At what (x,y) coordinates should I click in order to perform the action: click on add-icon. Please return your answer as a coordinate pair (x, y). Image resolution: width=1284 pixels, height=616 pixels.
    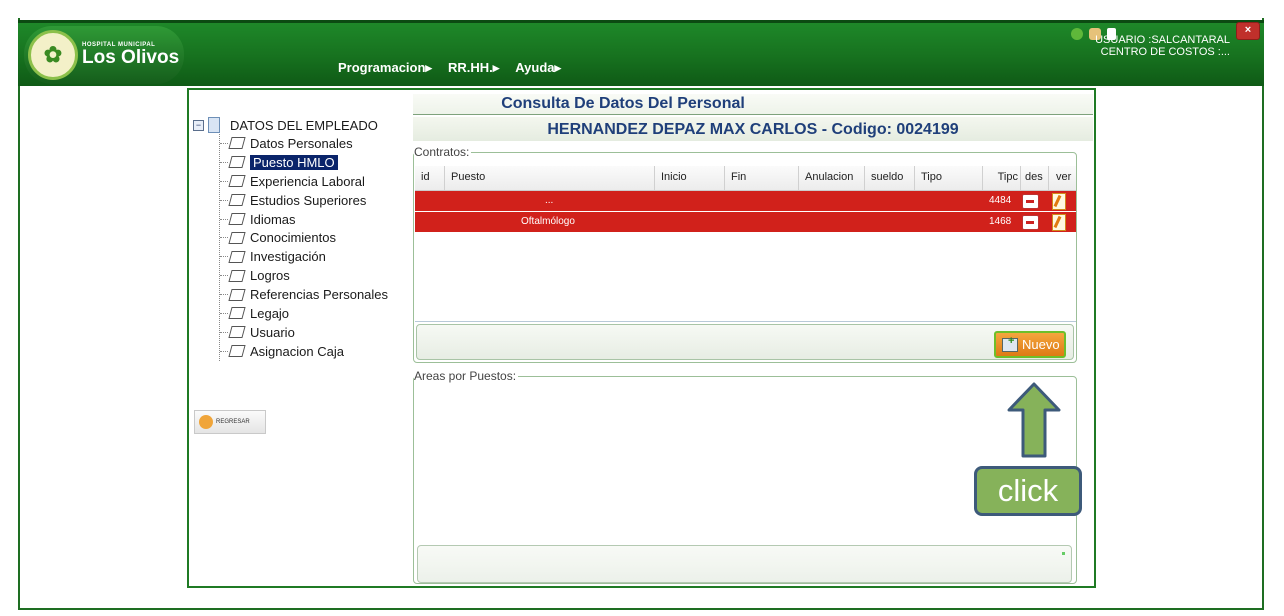
    Looking at the image, I should click on (1010, 343).